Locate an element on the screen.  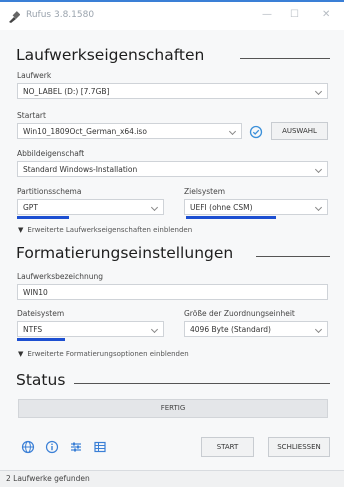
cluster-size-select: 4096 Byte (Standard) is located at coordinates (256, 329).